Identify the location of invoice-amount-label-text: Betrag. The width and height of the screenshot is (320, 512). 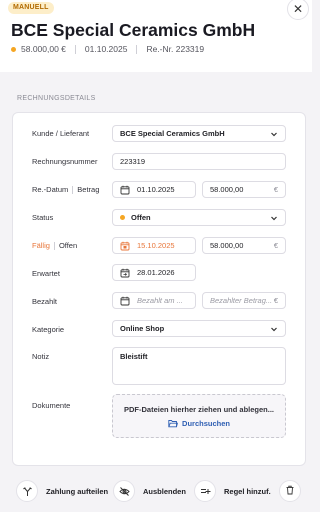
(88, 189).